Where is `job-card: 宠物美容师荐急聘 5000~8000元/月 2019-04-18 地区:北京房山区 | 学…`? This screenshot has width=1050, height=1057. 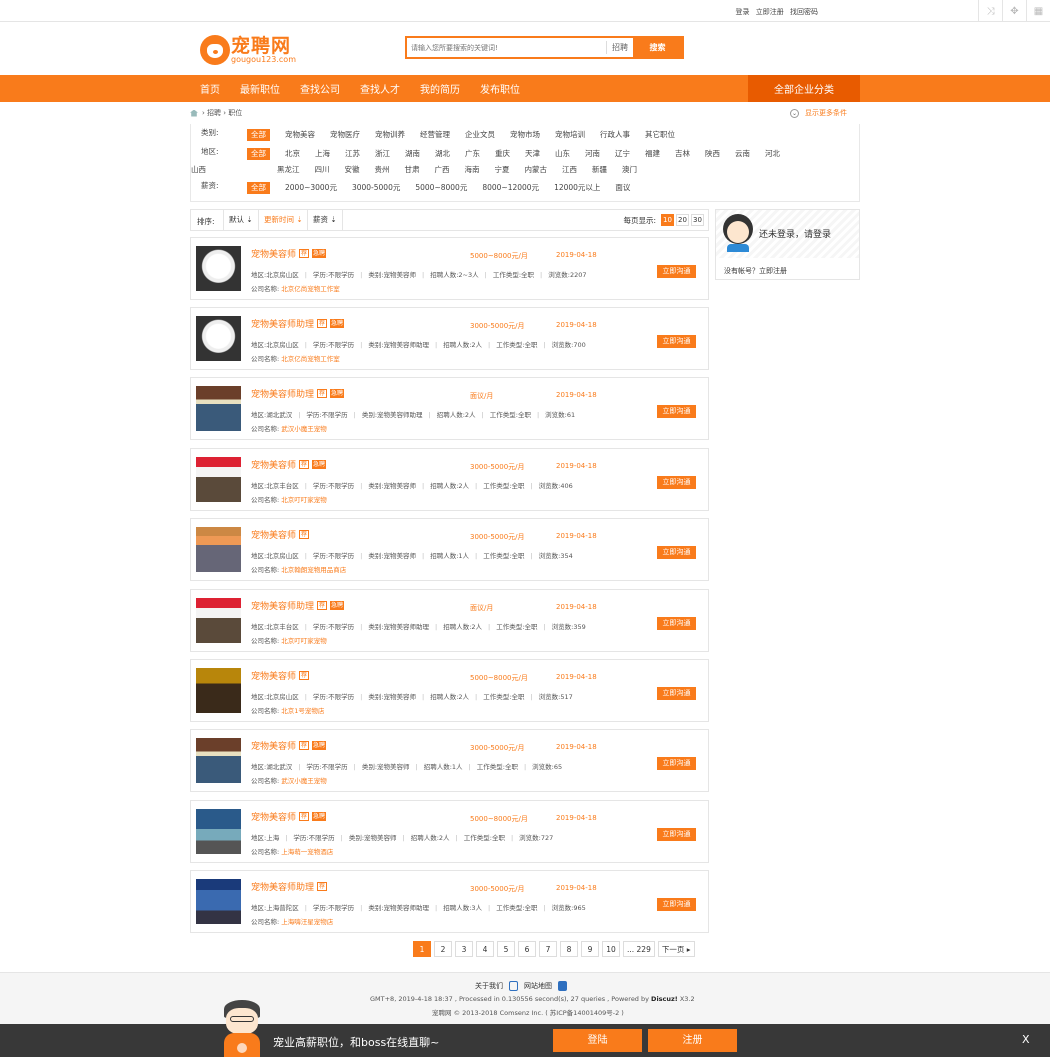 job-card: 宠物美容师荐急聘 5000~8000元/月 2019-04-18 地区:北京房山区 | 学… is located at coordinates (449, 268).